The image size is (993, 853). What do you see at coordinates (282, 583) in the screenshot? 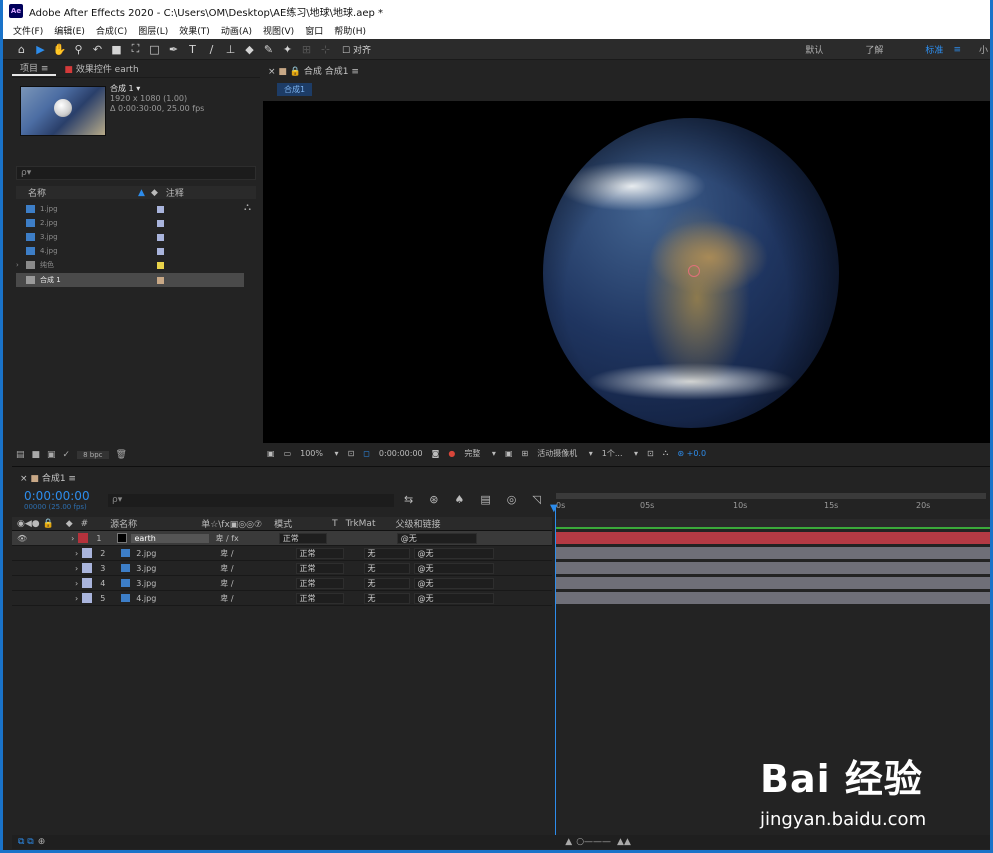
I see `layer-row: › 4 3.jpg 卑 ∕ 正常 无 @ 无` at bounding box center [282, 583].